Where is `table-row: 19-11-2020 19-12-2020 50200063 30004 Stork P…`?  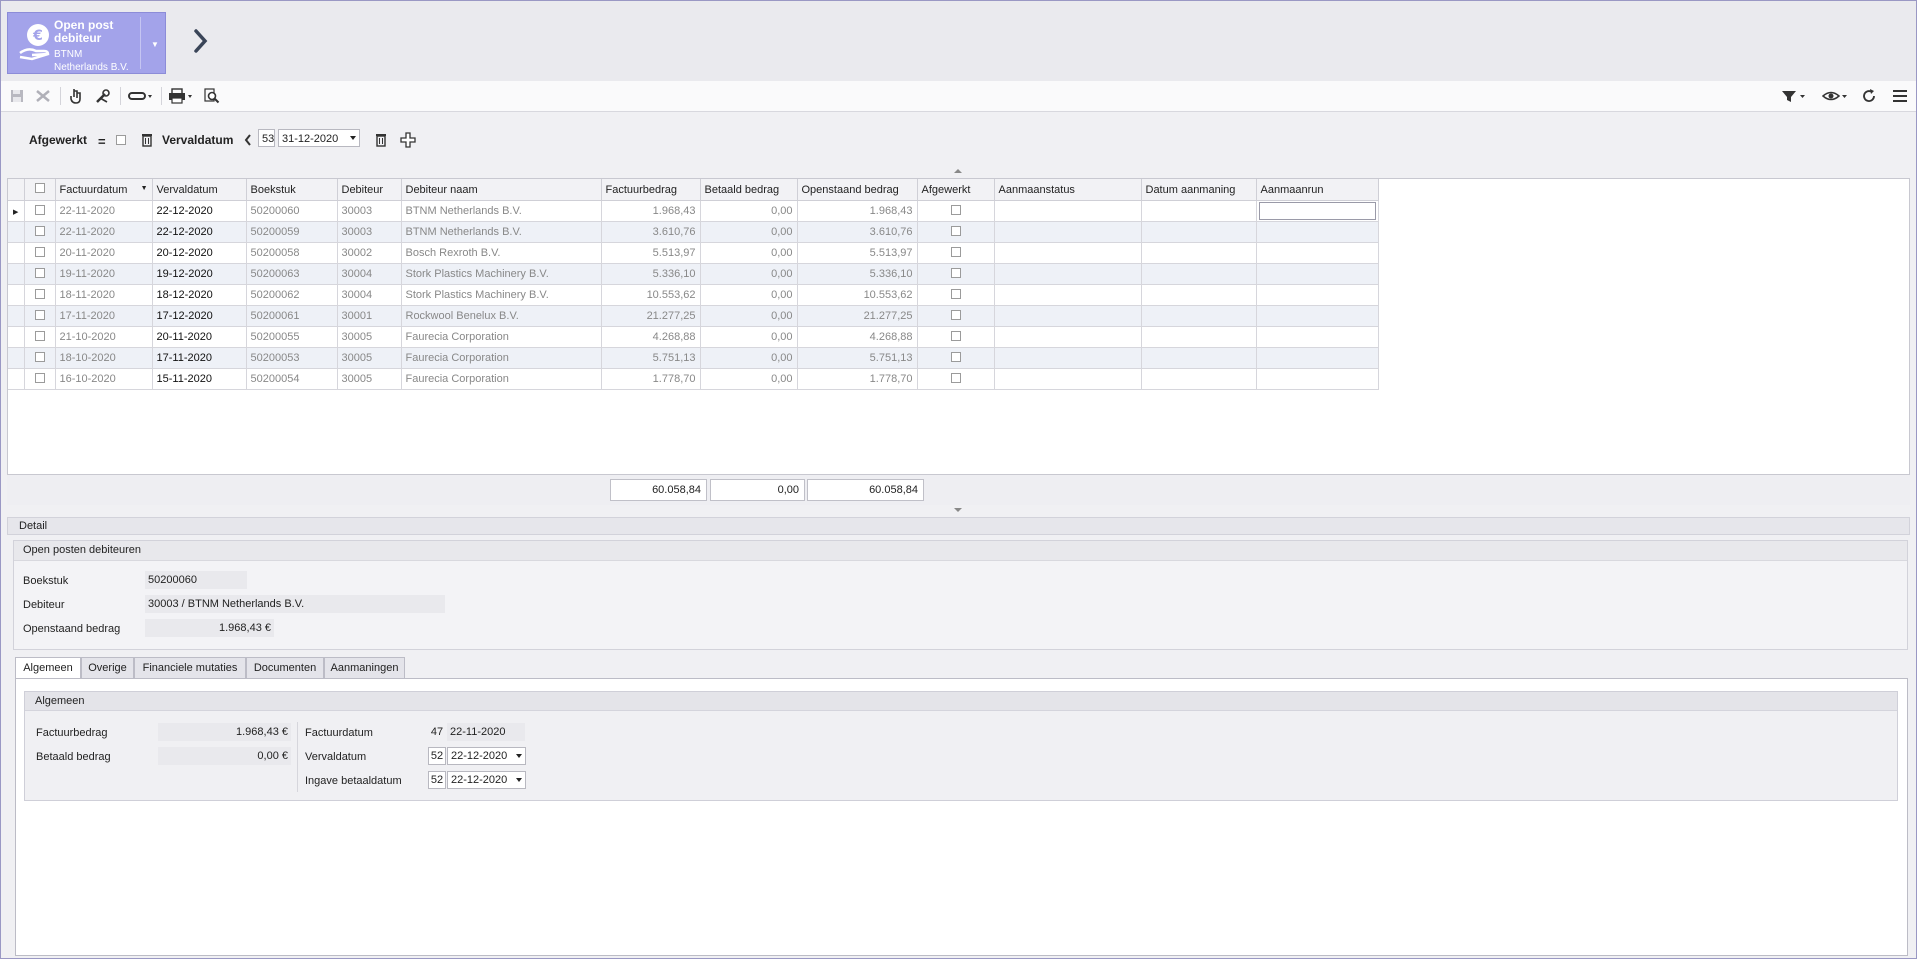 table-row: 19-11-2020 19-12-2020 50200063 30004 Stork P… is located at coordinates (693, 274).